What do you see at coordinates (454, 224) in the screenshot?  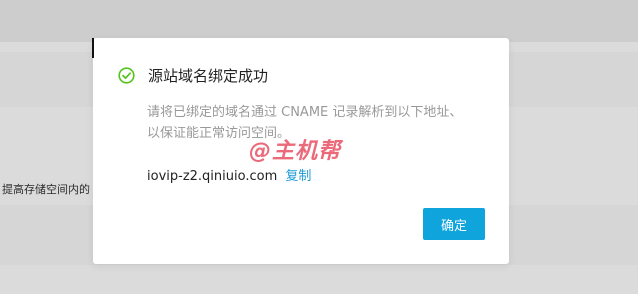 I see `confirm-button: 确定` at bounding box center [454, 224].